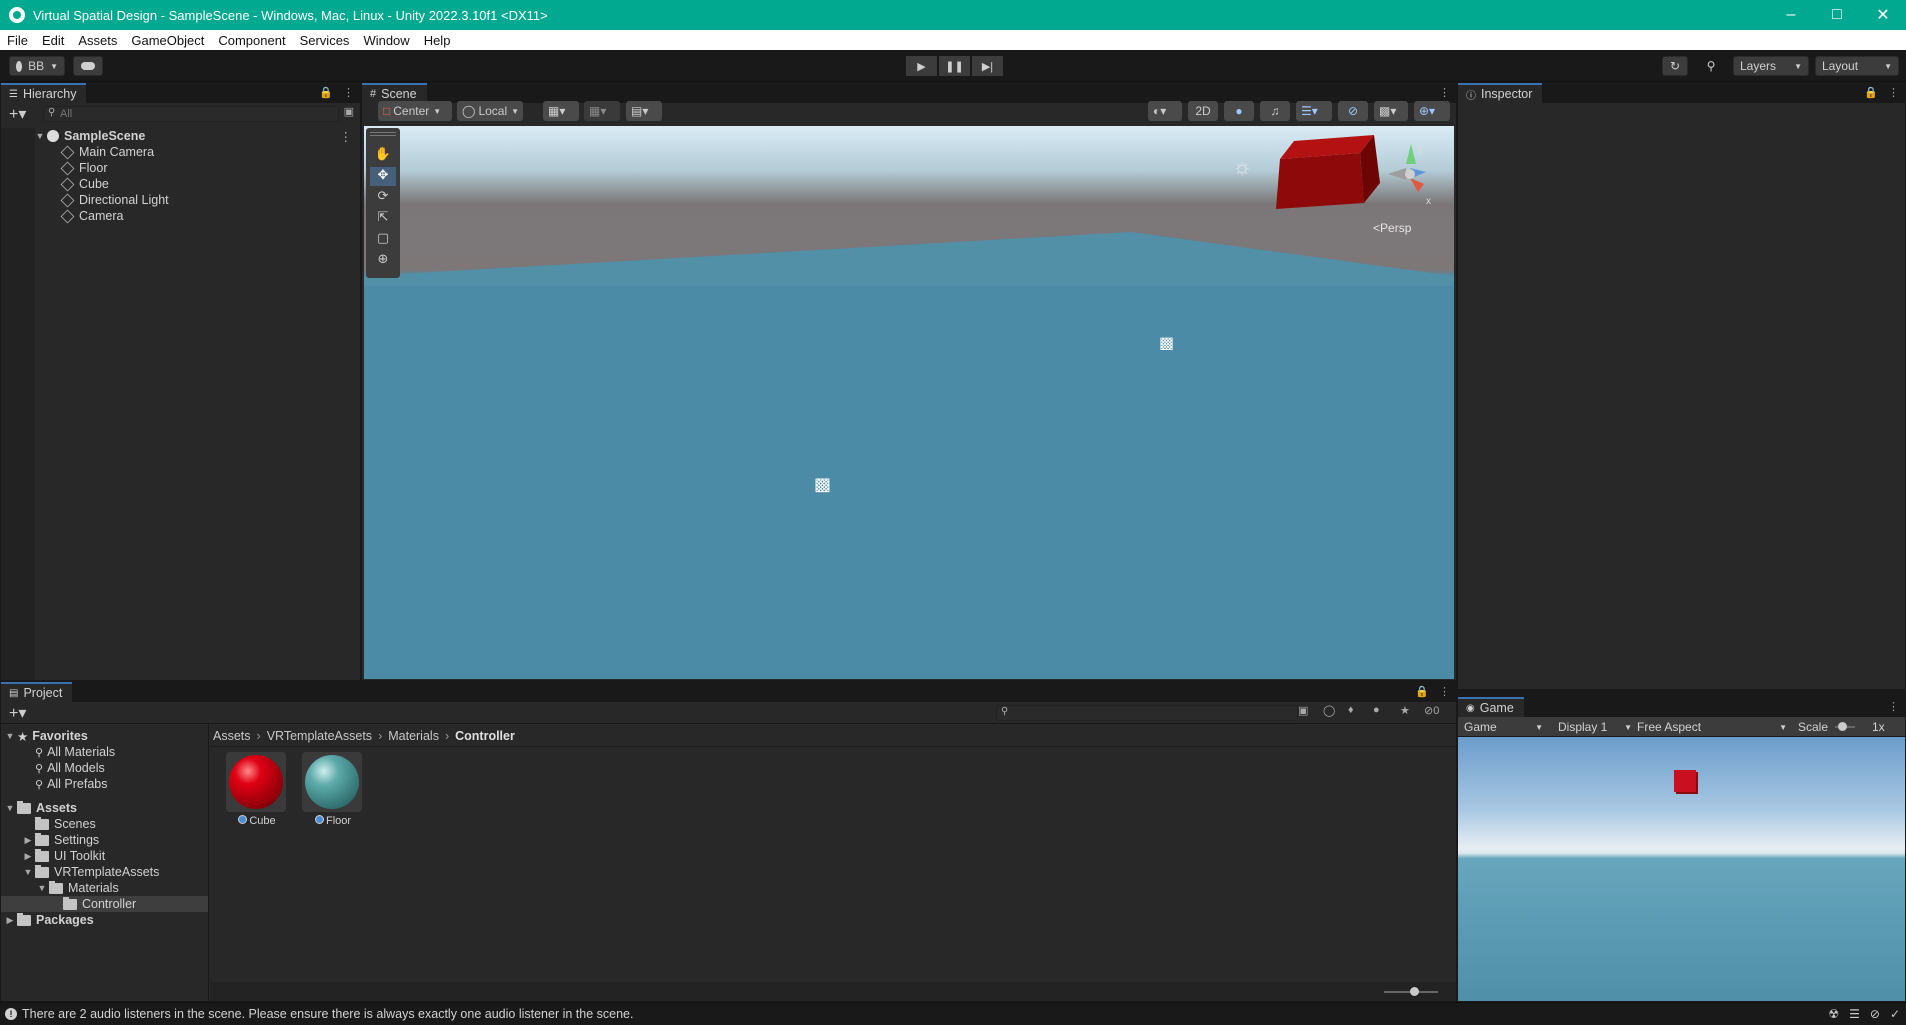 The height and width of the screenshot is (1025, 1906). Describe the element at coordinates (383, 155) in the screenshot. I see `hand-tool-icon: ✋` at that location.